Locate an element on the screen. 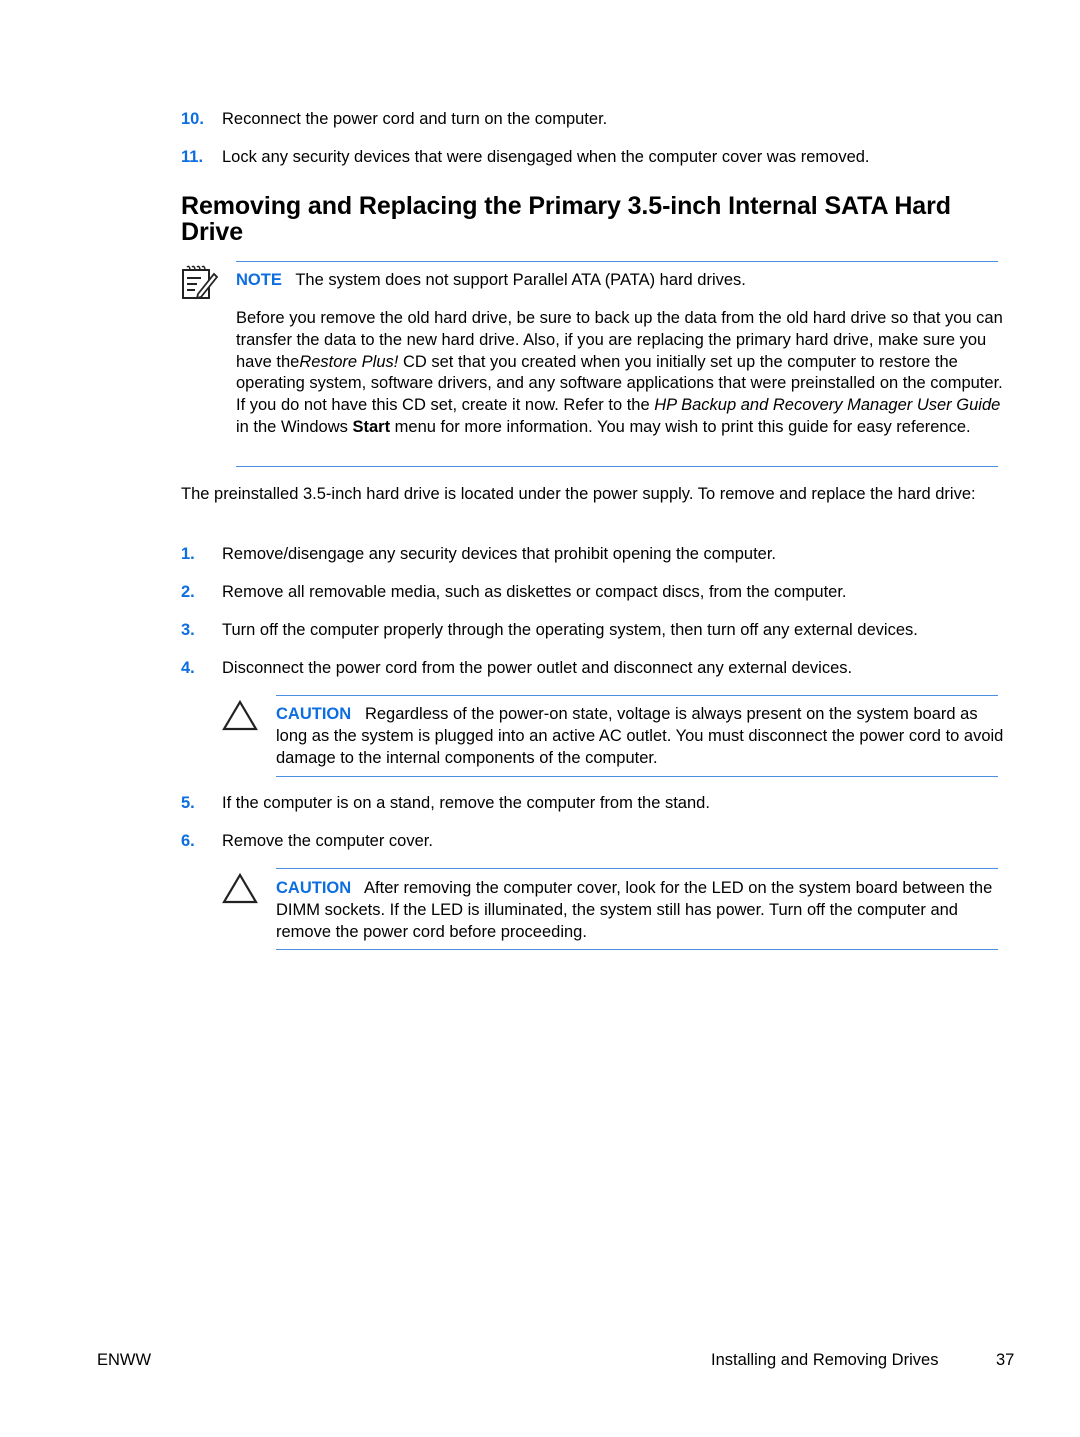 This screenshot has width=1080, height=1437. step-number: 2. is located at coordinates (188, 592).